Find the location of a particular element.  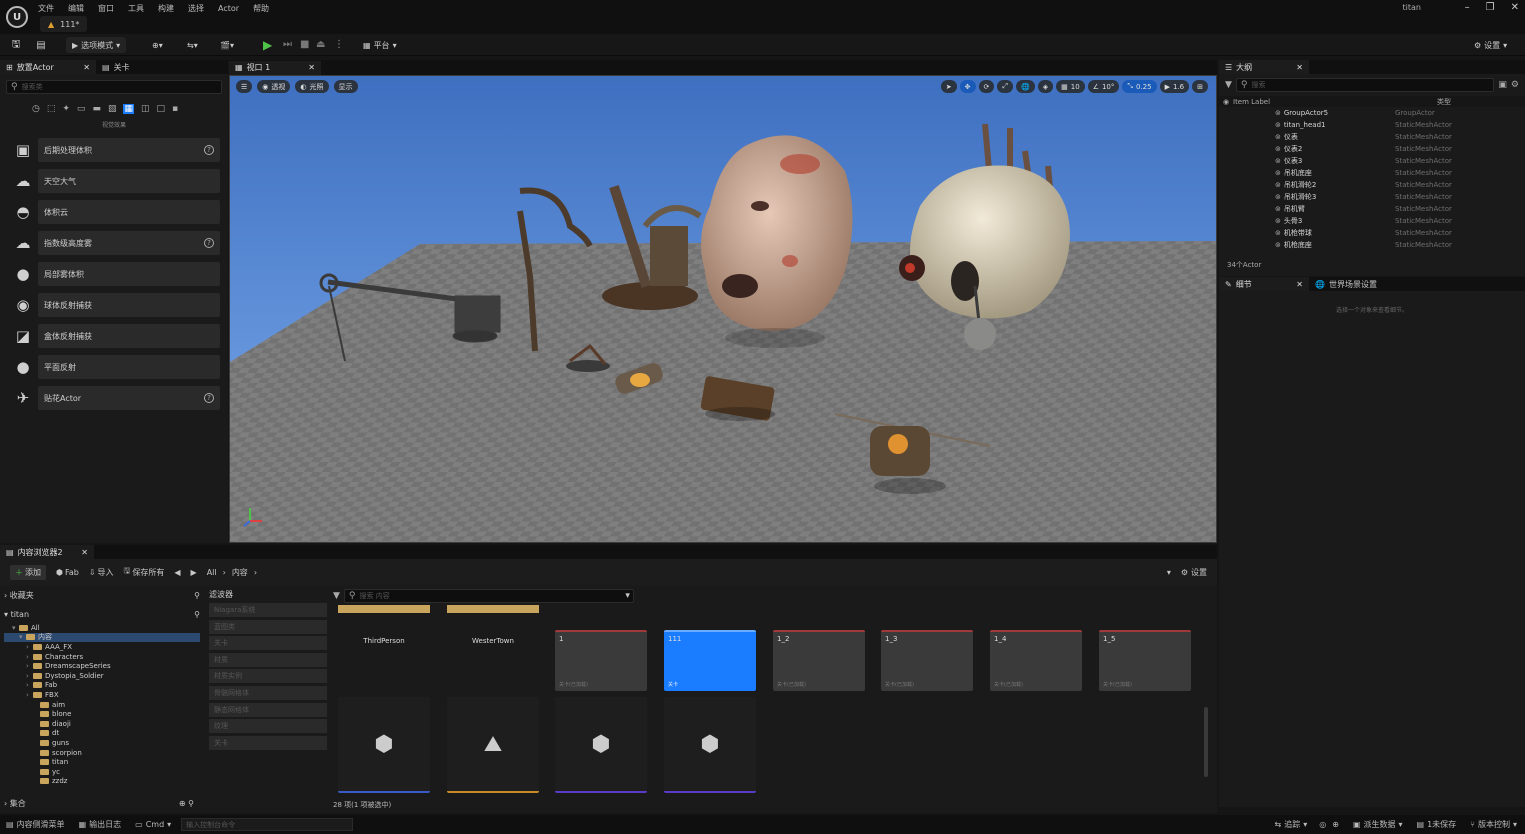

show-button: 显示 is located at coordinates (345, 86).